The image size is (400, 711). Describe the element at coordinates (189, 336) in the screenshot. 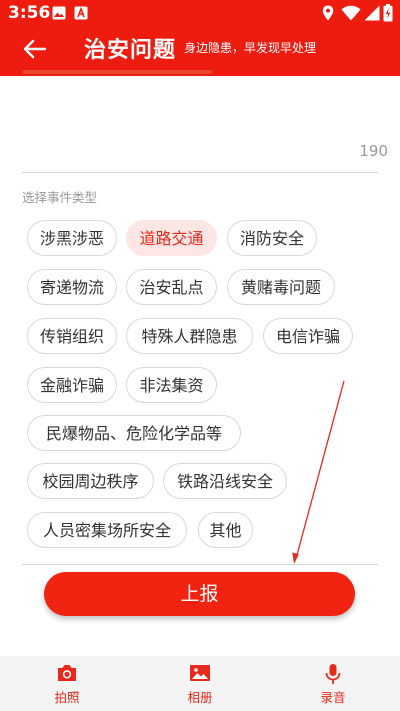

I see `chip-special-groups: 特殊人群隐患` at that location.